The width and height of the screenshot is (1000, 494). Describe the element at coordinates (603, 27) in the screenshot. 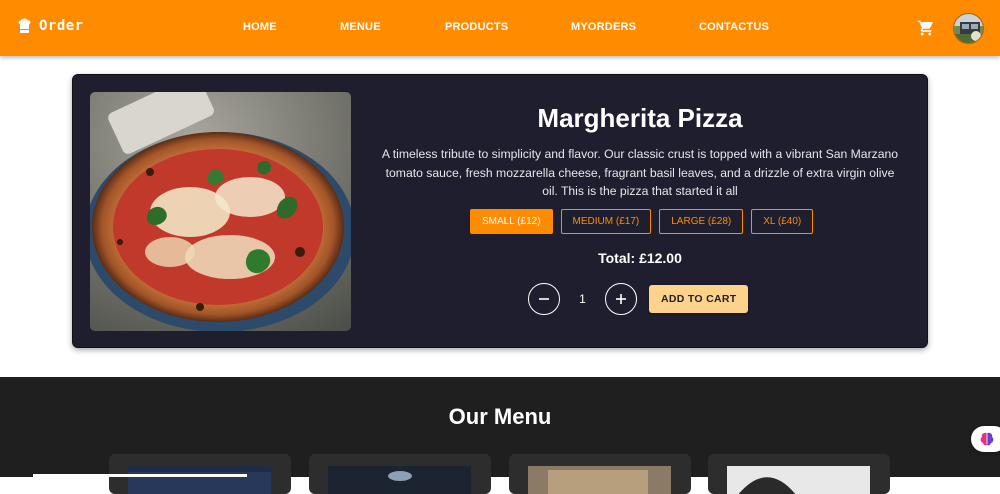

I see `nav-link-myorders: MYORDERS` at that location.